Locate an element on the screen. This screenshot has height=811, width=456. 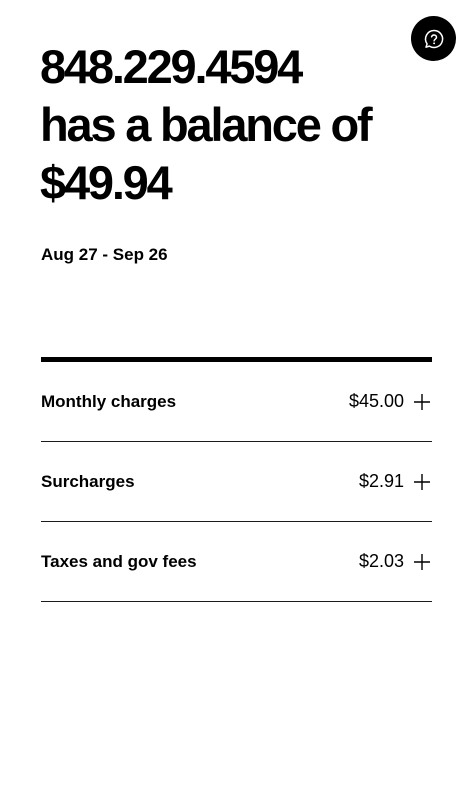
expand-monthly-charges-button is located at coordinates (422, 402).